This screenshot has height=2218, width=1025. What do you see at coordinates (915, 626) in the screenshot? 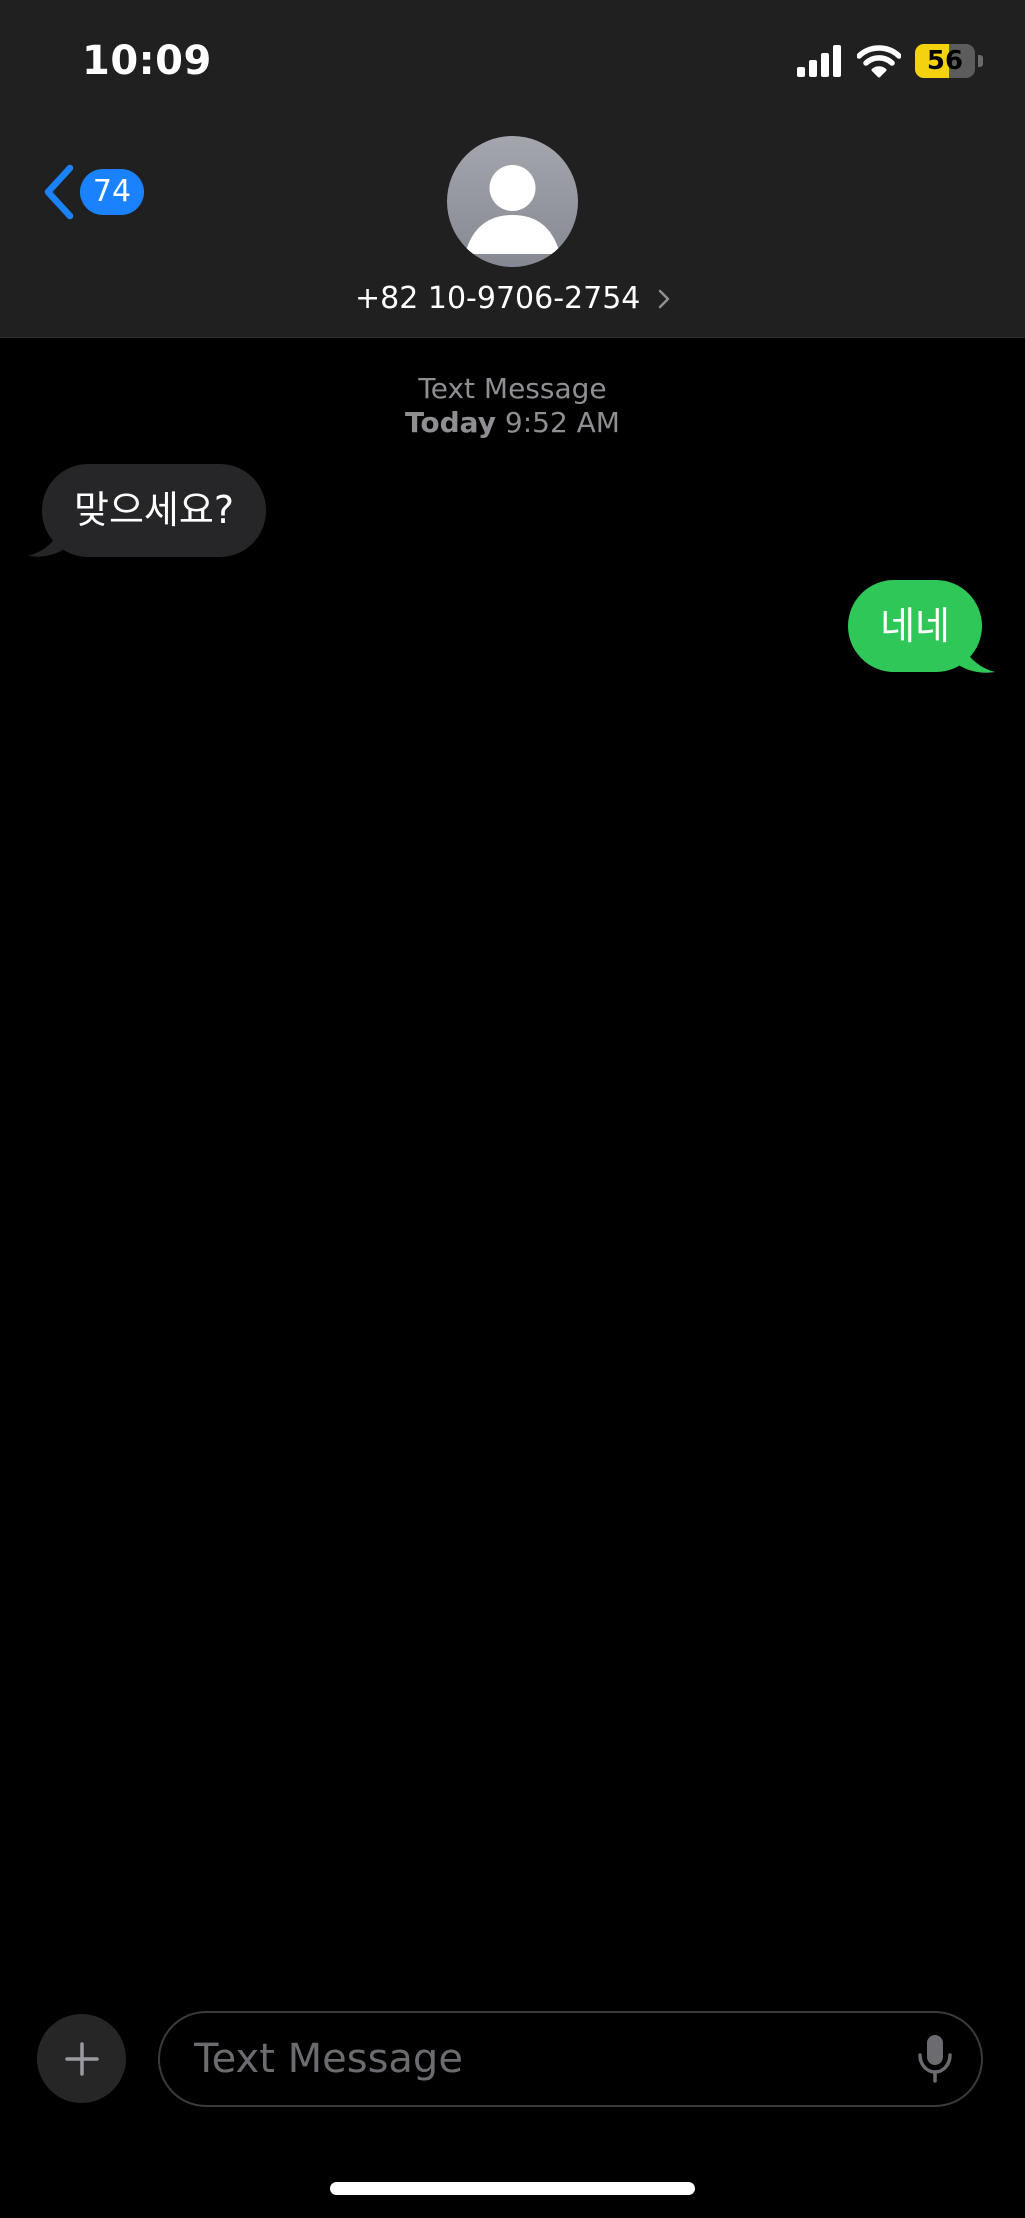
I see `outgoing-message-bubble: 네네` at bounding box center [915, 626].